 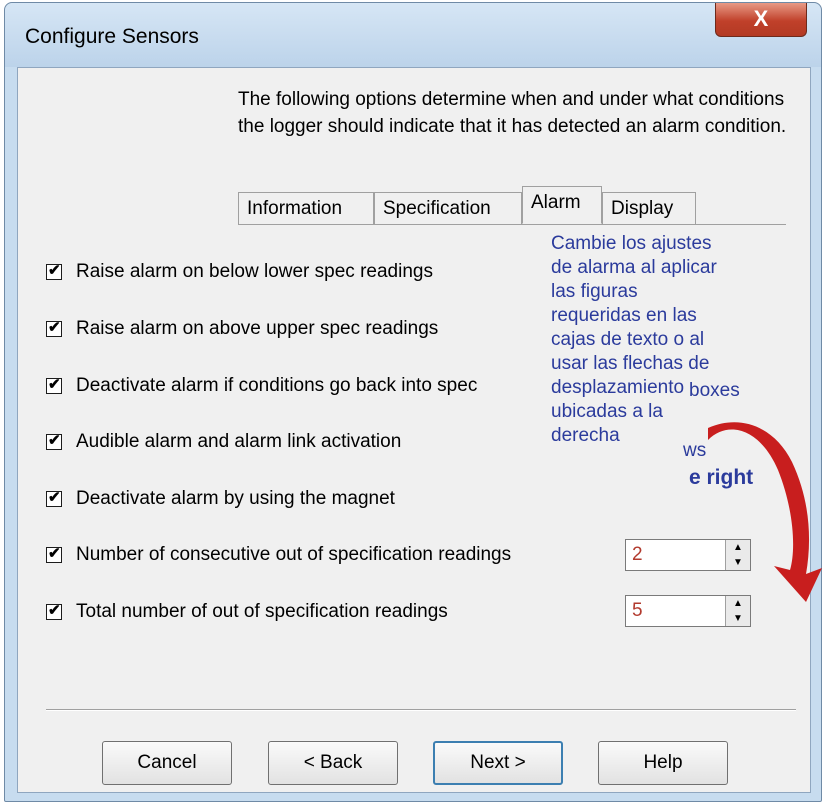 I want to click on tab-label: Information, so click(x=295, y=208).